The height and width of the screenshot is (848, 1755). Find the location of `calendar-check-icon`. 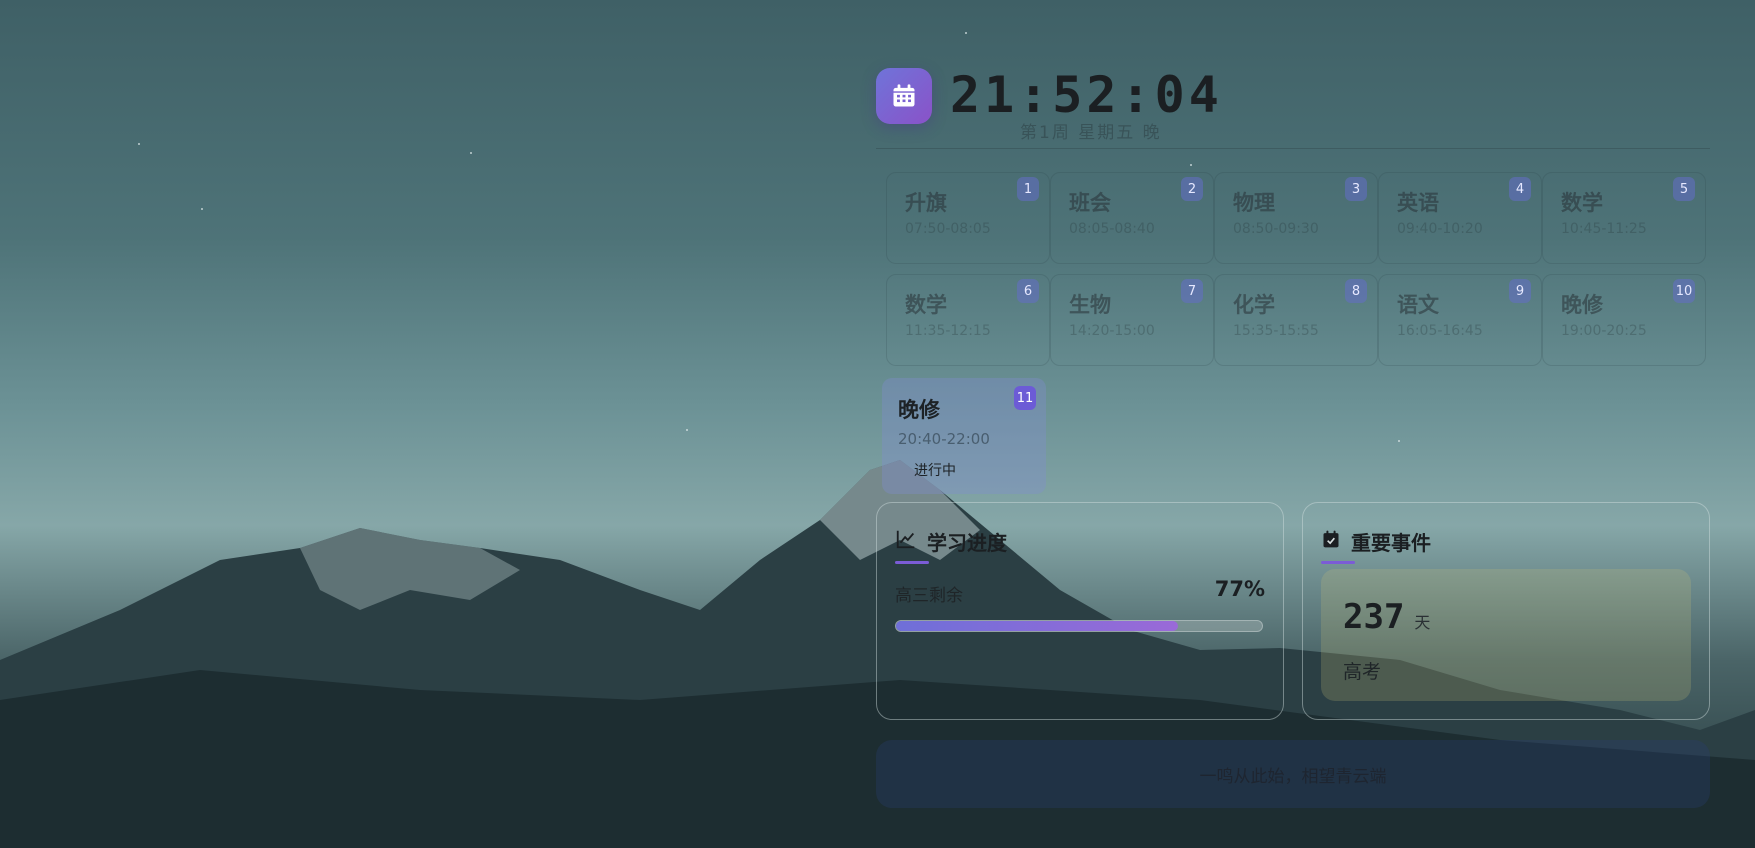

calendar-check-icon is located at coordinates (1336, 541).